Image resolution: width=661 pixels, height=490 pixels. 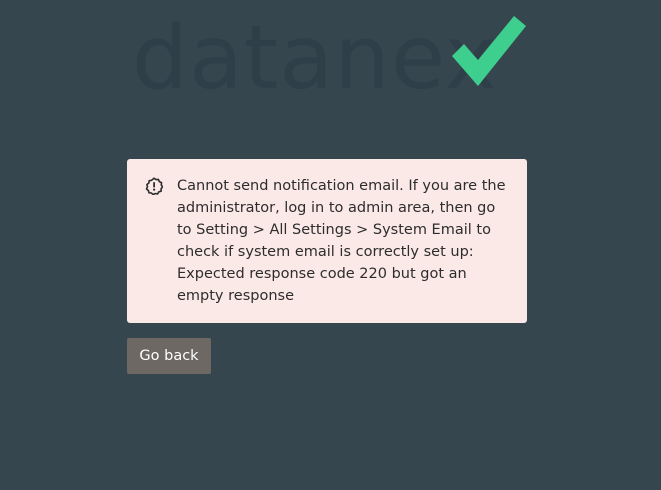 What do you see at coordinates (235, 296) in the screenshot?
I see `alert-message-line: empty response` at bounding box center [235, 296].